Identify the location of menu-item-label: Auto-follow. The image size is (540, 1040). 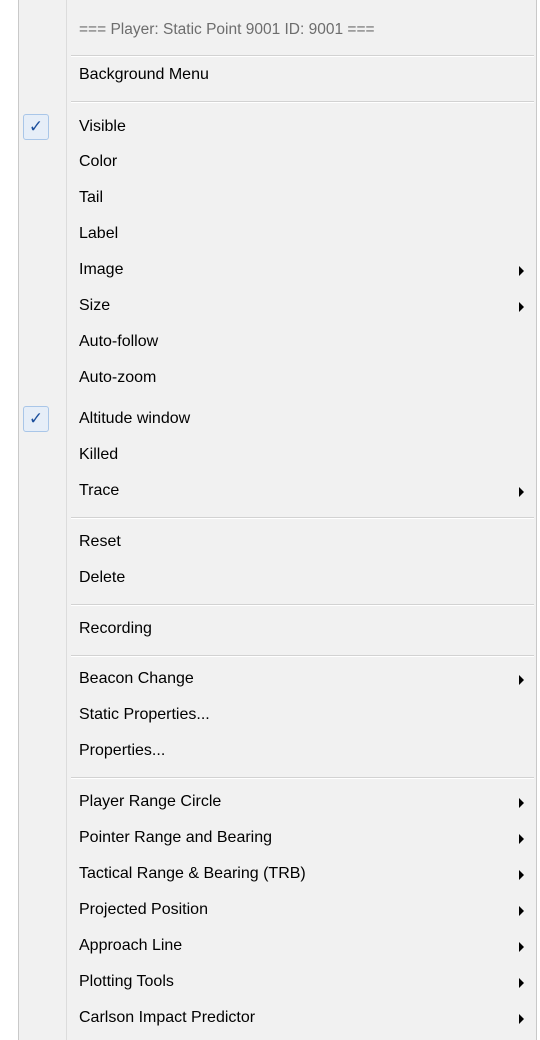
(119, 341).